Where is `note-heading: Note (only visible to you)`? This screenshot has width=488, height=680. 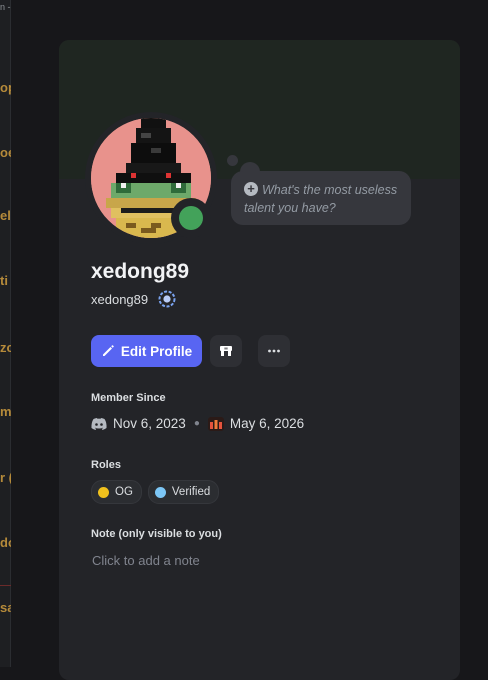
note-heading: Note (only visible to you) is located at coordinates (156, 534).